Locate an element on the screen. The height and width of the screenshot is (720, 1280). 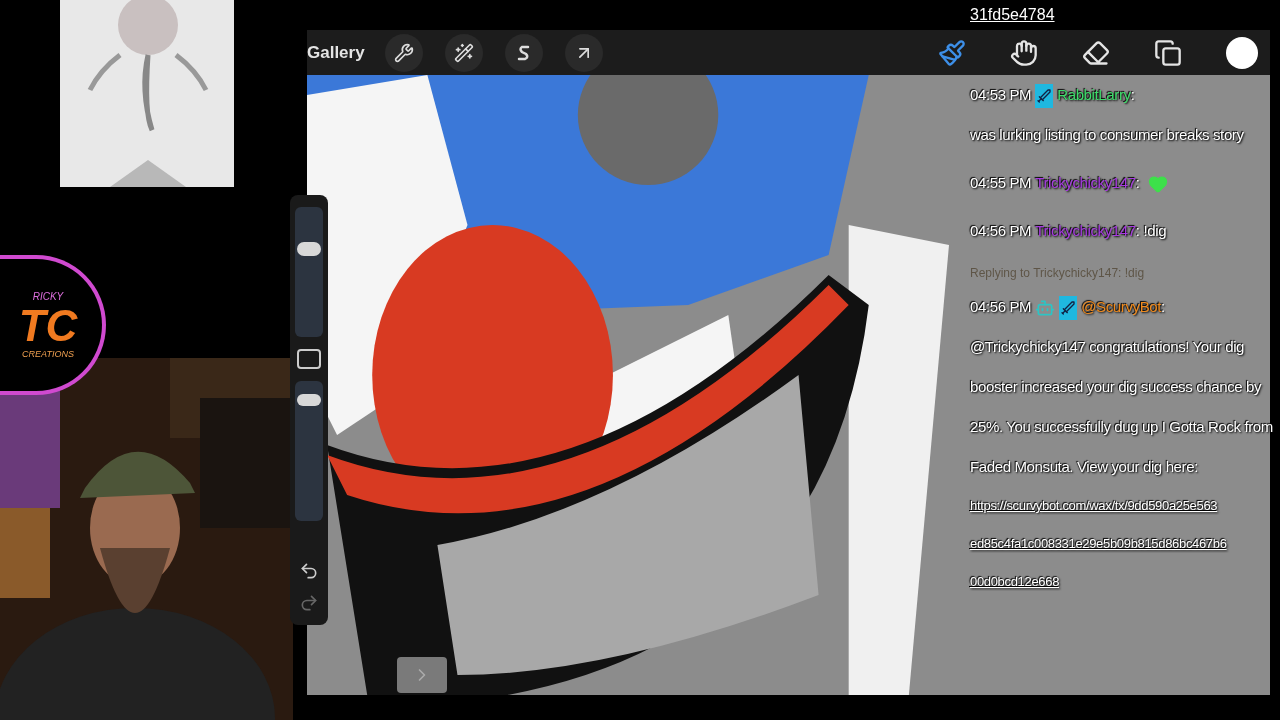
logo-text: CREATIONS is located at coordinates (48, 354).